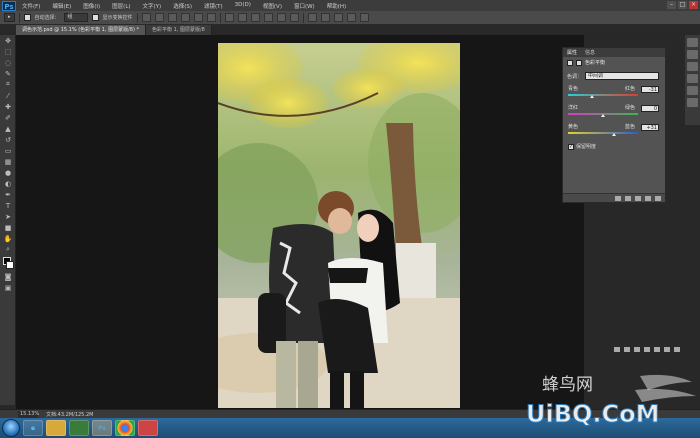 Image resolution: width=700 pixels, height=438 pixels. Describe the element at coordinates (56, 428) in the screenshot. I see `folder-icon` at that location.